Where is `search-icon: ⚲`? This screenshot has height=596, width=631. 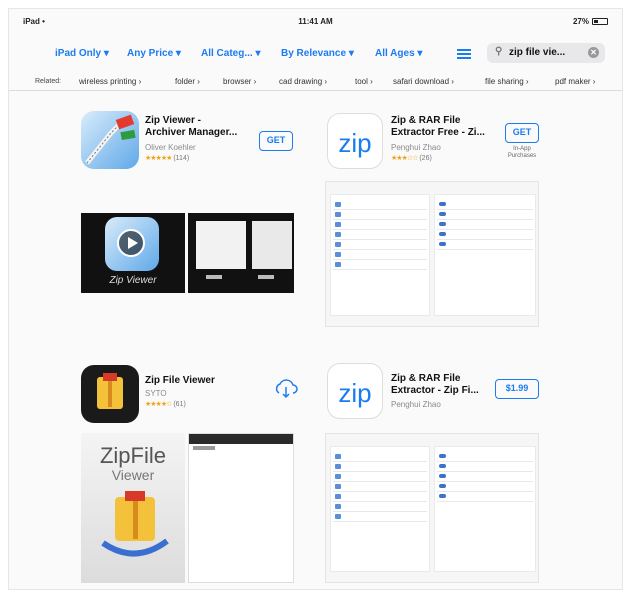 search-icon: ⚲ is located at coordinates (499, 51).